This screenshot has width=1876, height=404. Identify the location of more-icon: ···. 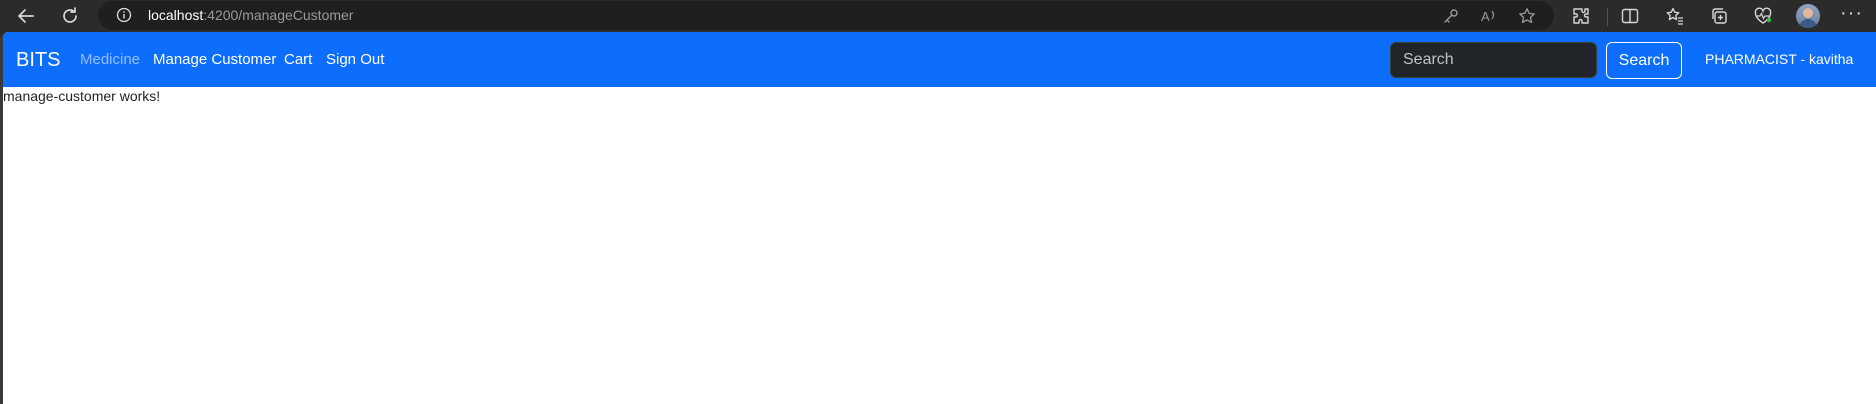
(1851, 13).